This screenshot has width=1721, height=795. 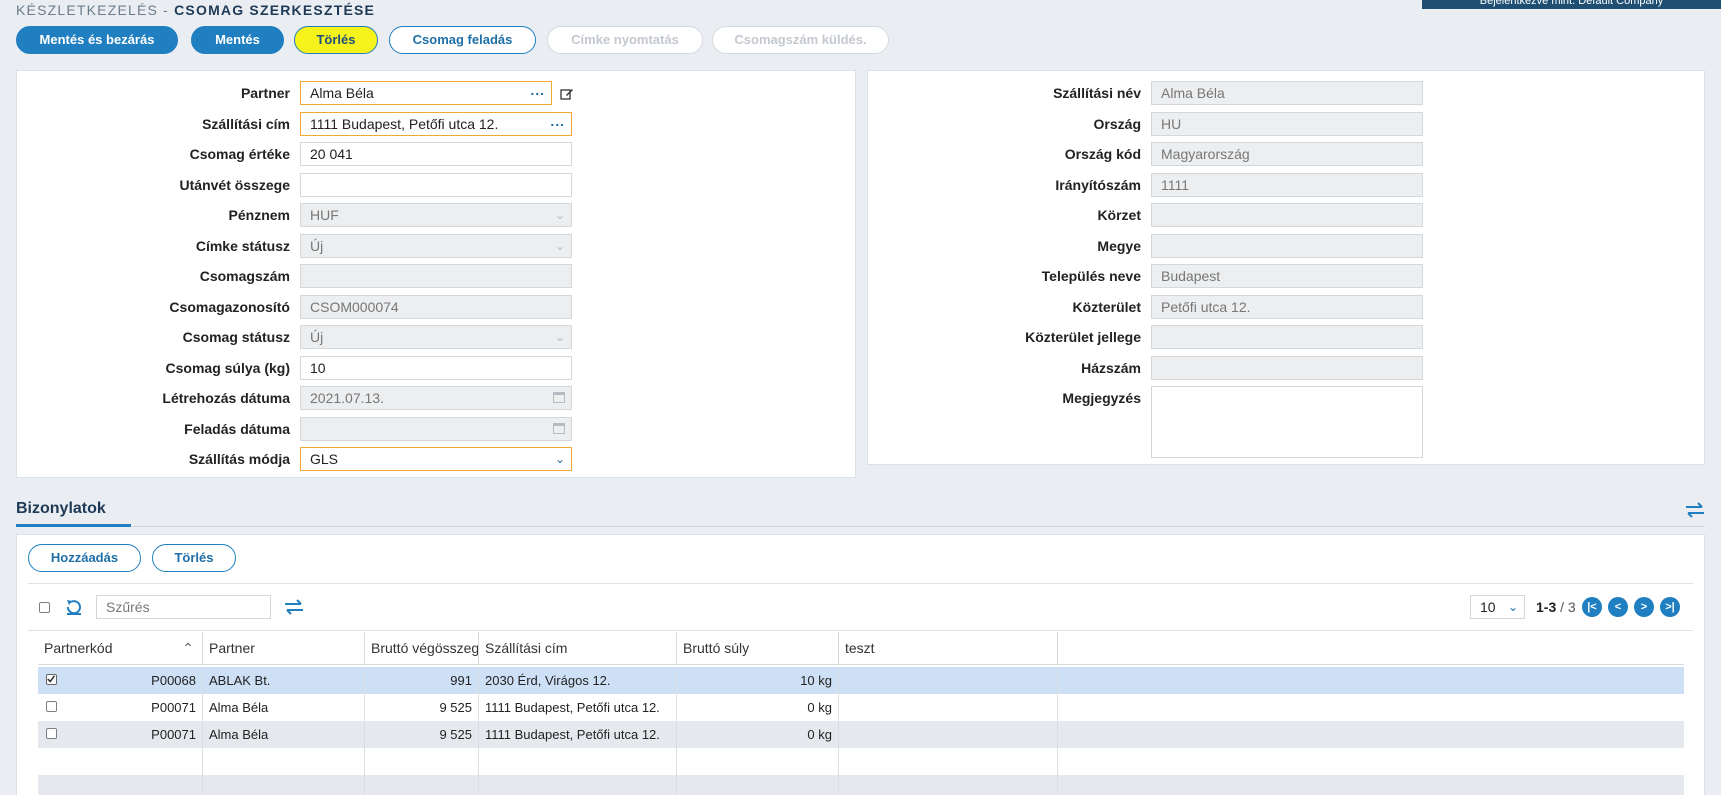 What do you see at coordinates (578, 648) in the screenshot?
I see `column-header-address: Szállítási cím` at bounding box center [578, 648].